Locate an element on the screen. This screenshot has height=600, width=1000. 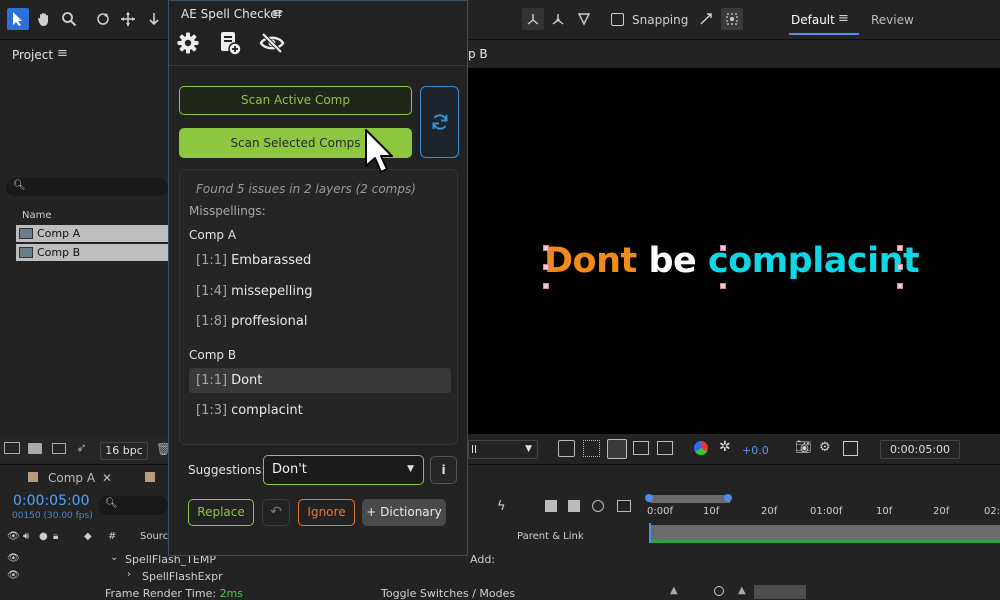
grid-guides-icon is located at coordinates (665, 448).